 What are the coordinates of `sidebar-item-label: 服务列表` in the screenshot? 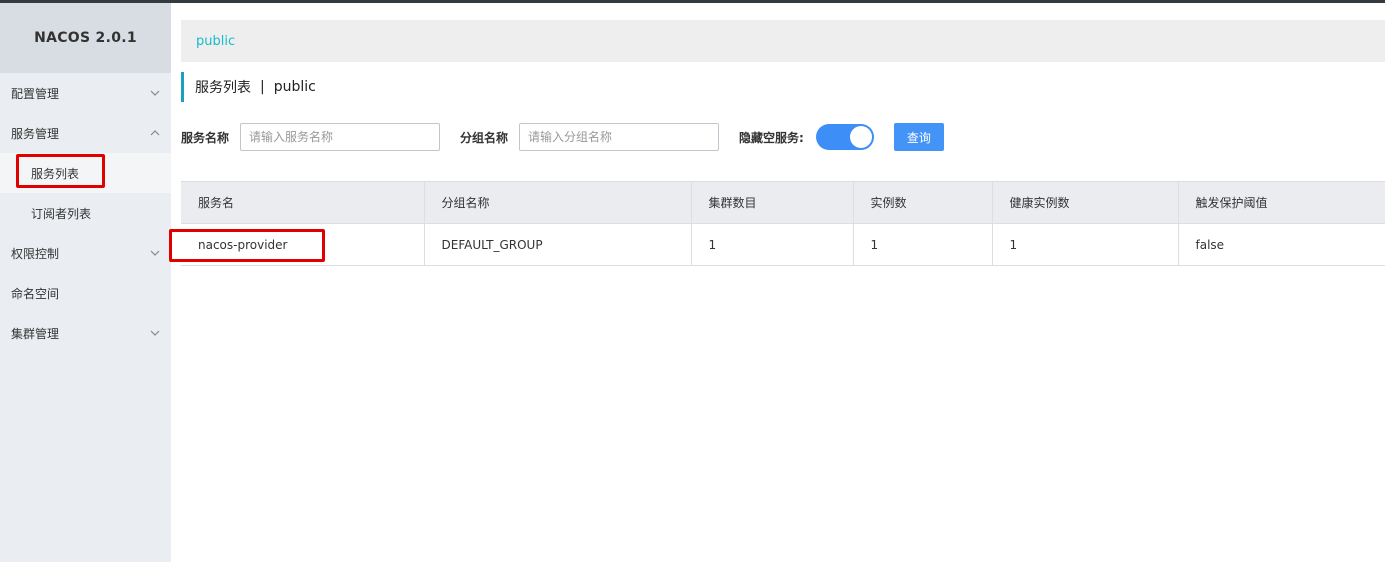 It's located at (55, 173).